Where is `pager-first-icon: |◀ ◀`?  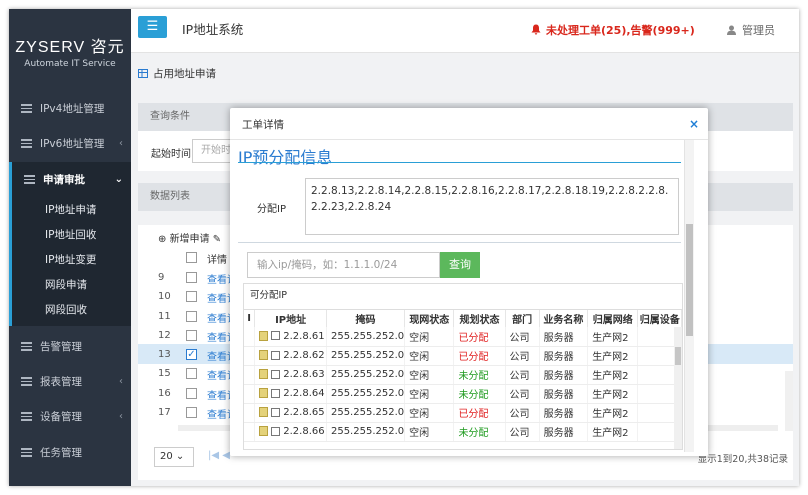
pager-first-icon: |◀ ◀ is located at coordinates (219, 455).